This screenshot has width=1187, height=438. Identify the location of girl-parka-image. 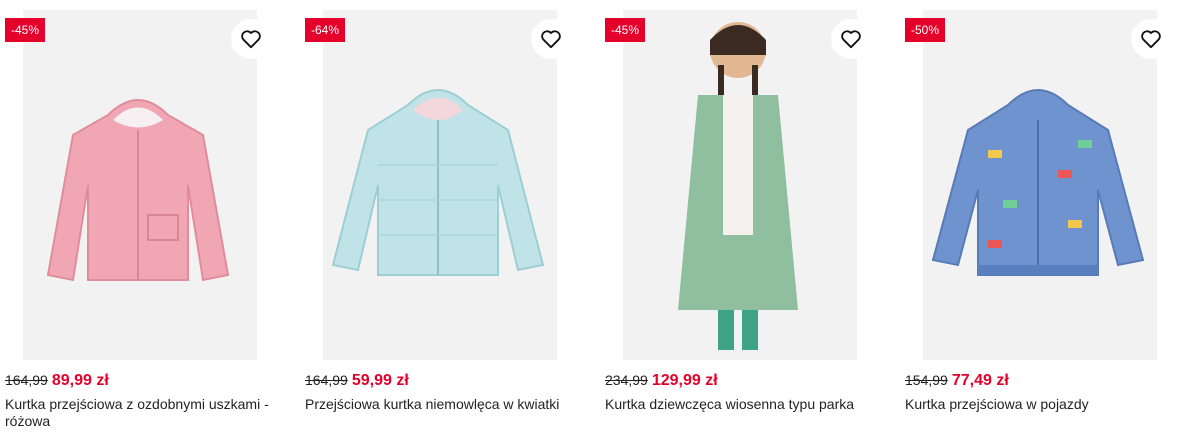
(738, 186).